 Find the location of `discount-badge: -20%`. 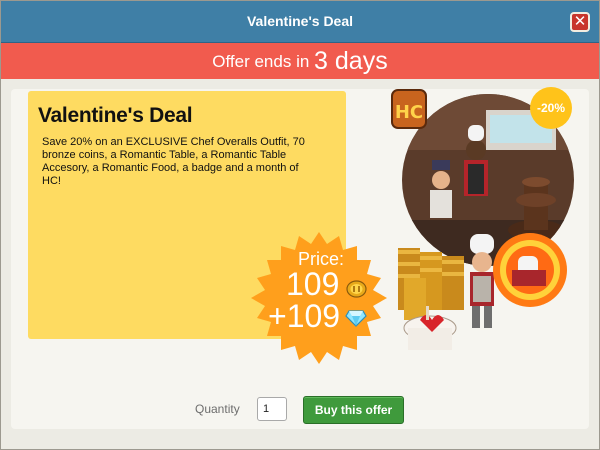

discount-badge: -20% is located at coordinates (551, 108).